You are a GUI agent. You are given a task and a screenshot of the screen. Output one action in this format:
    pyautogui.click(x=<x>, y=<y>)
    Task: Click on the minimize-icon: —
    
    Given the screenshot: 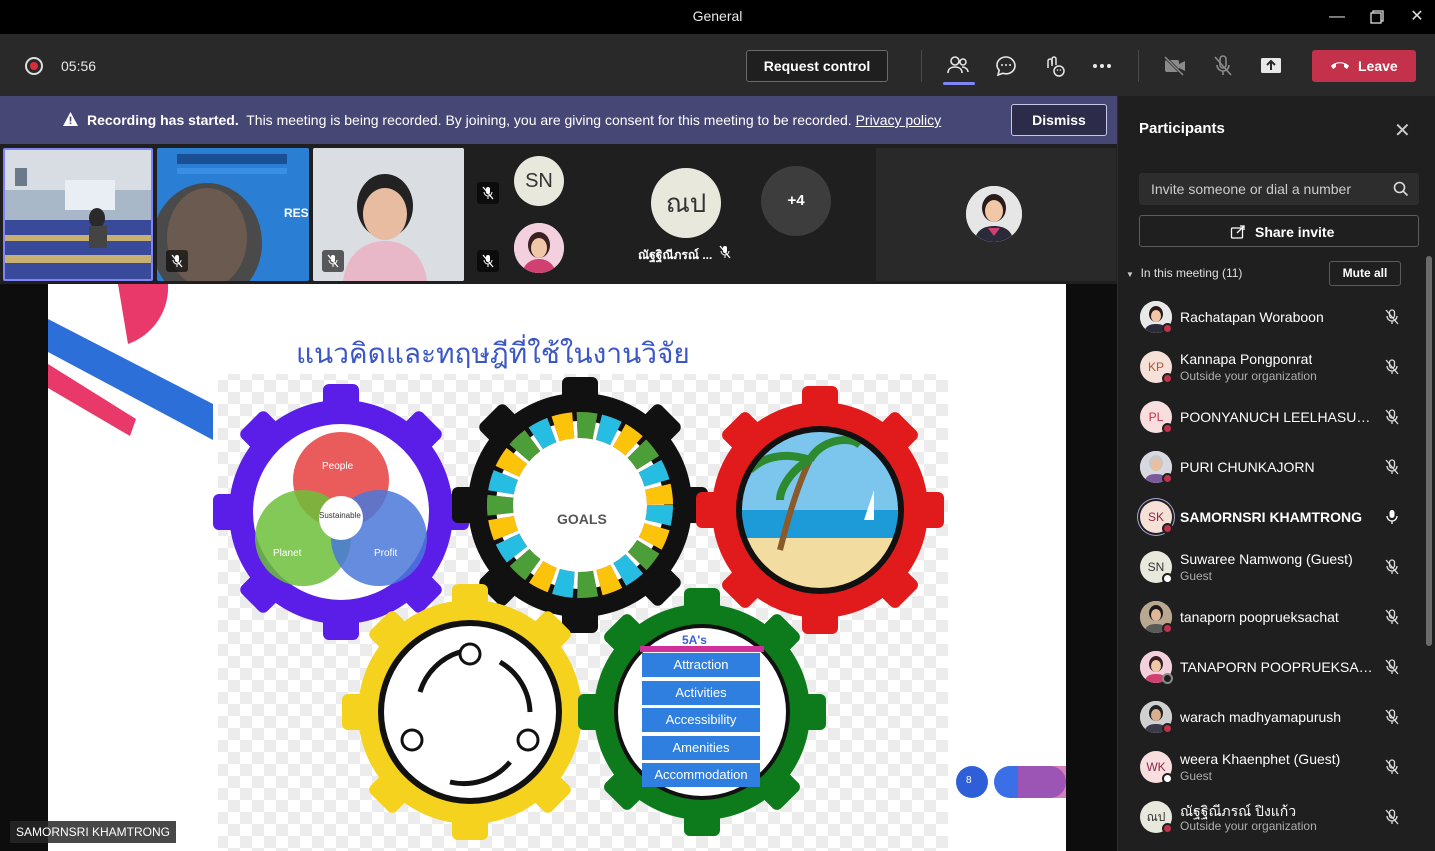 What is the action you would take?
    pyautogui.click(x=1337, y=17)
    